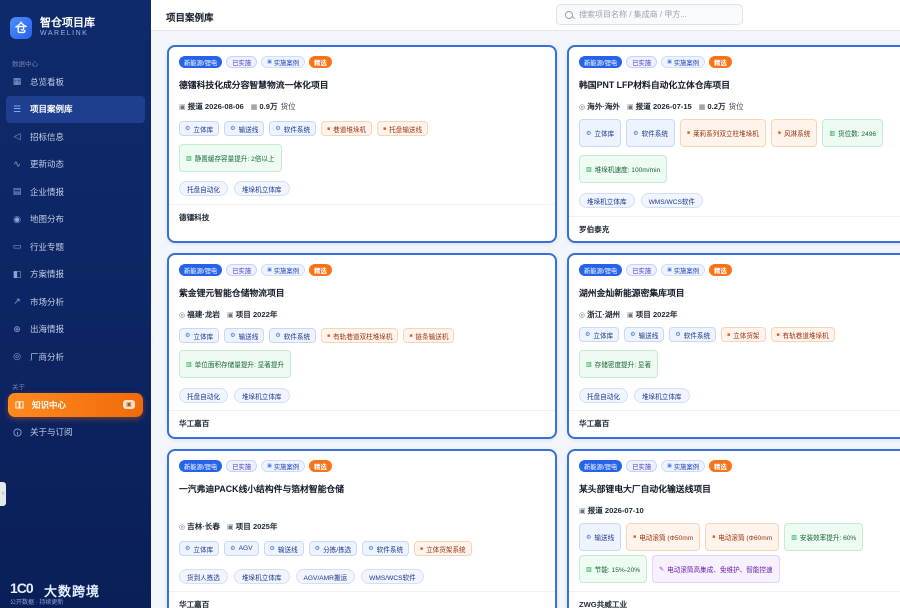  Describe the element at coordinates (17, 81) in the screenshot. I see `dashboard-icon: ▦` at that location.